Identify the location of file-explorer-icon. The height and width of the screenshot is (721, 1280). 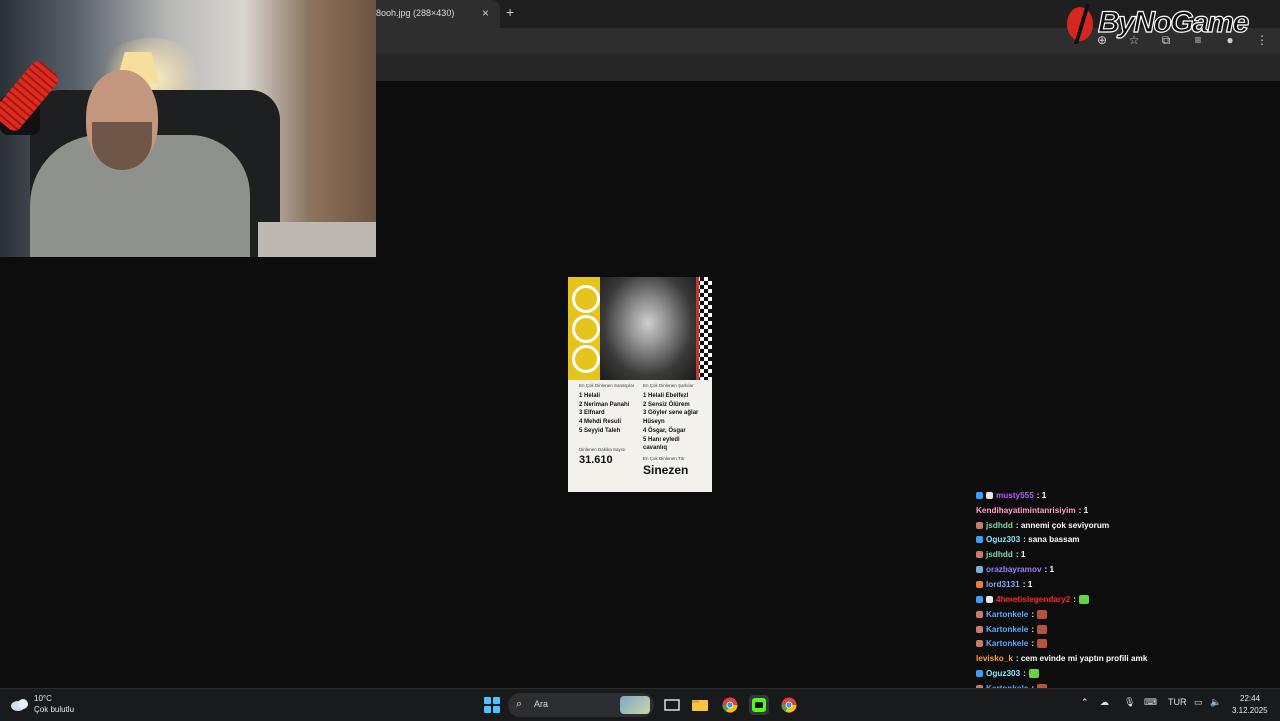
(700, 705).